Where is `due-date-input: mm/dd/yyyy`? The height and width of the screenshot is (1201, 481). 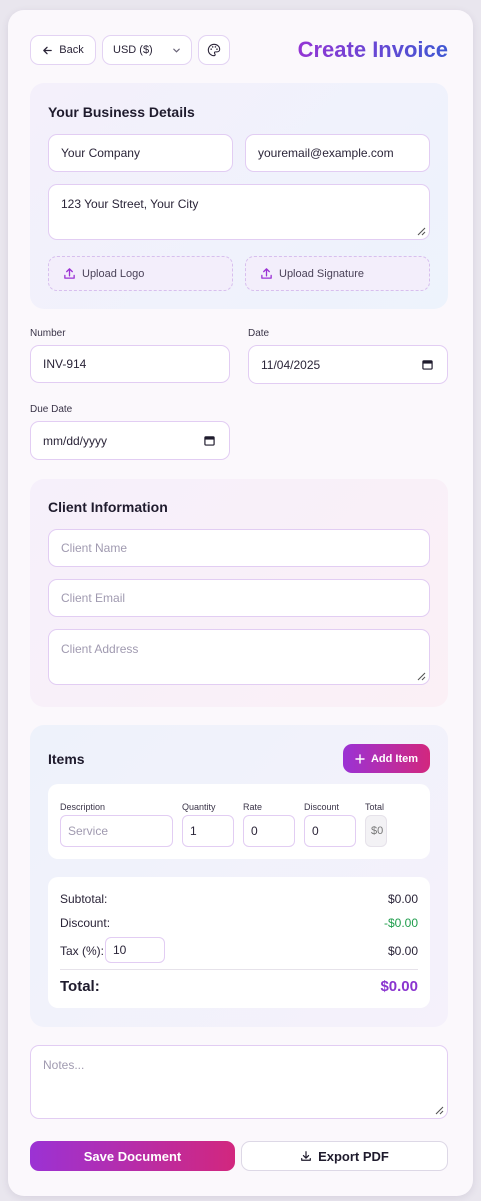
due-date-input: mm/dd/yyyy is located at coordinates (130, 440).